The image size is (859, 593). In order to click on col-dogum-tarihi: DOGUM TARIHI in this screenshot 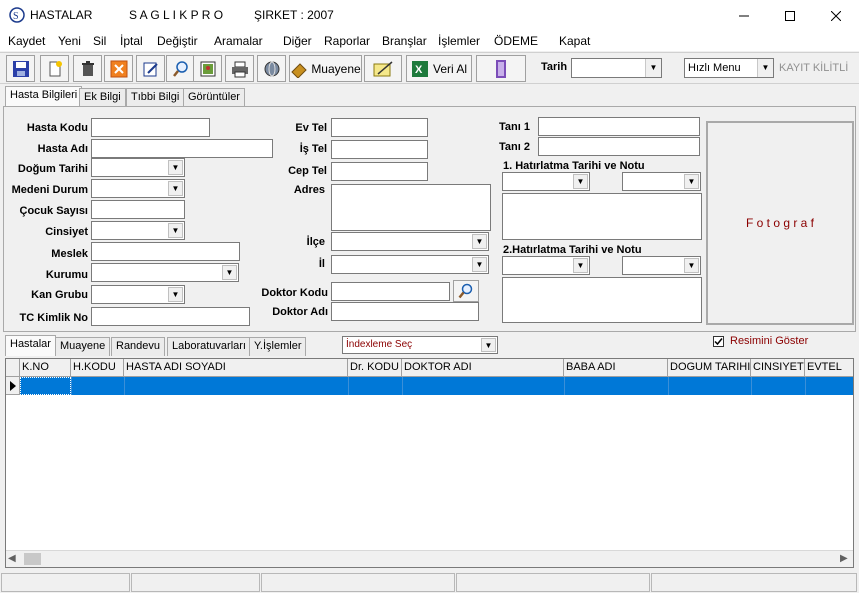, I will do `click(709, 368)`.